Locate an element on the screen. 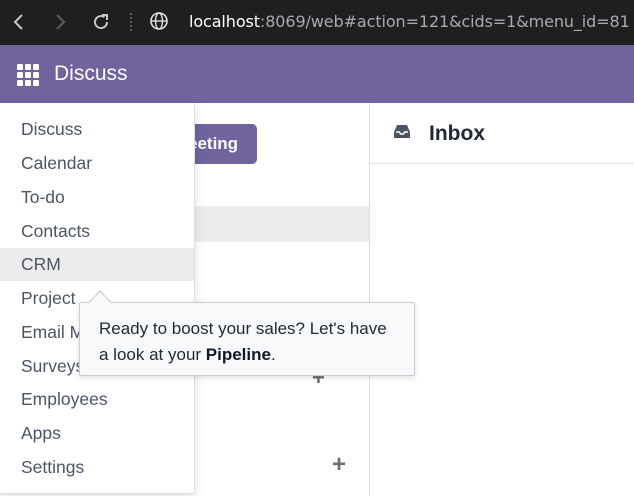 The width and height of the screenshot is (634, 496). plus-icon: + is located at coordinates (339, 465).